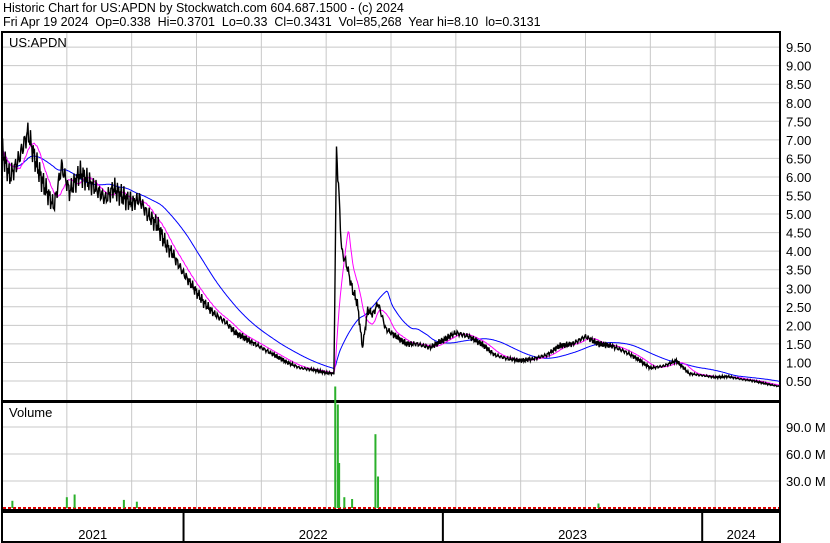 This screenshot has height=543, width=830. I want to click on volume-tick-label: 30.0 M, so click(806, 481).